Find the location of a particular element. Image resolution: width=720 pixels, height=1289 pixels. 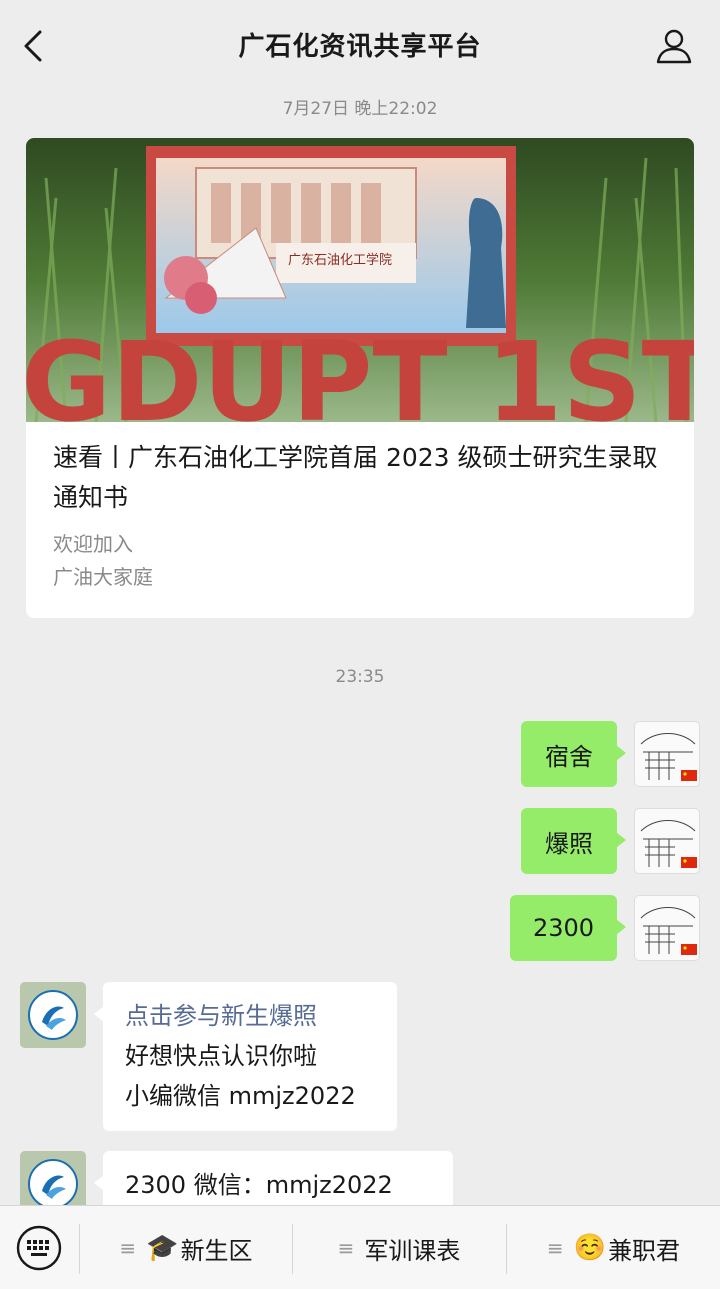

timestamp: 7月27日 晚上22:02 is located at coordinates (360, 109).